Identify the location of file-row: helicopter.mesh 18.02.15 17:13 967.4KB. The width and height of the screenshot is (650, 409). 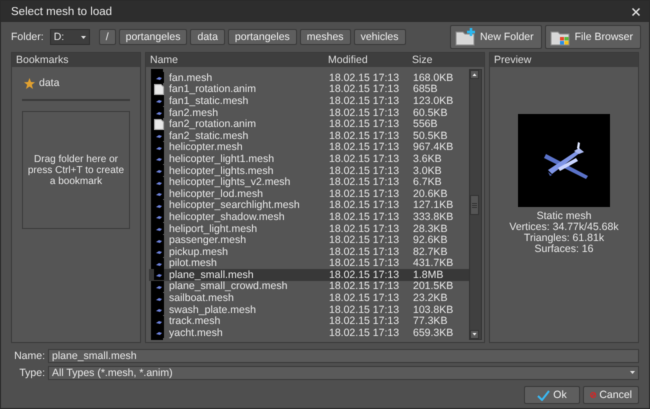
(309, 148).